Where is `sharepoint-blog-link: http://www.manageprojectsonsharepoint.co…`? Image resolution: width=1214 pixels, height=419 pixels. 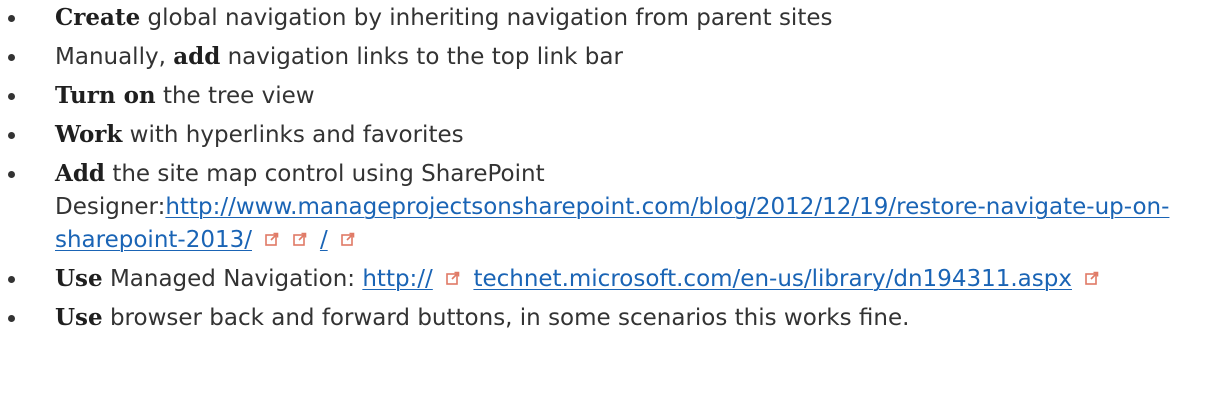 sharepoint-blog-link: http://www.manageprojectsonsharepoint.co… is located at coordinates (612, 223).